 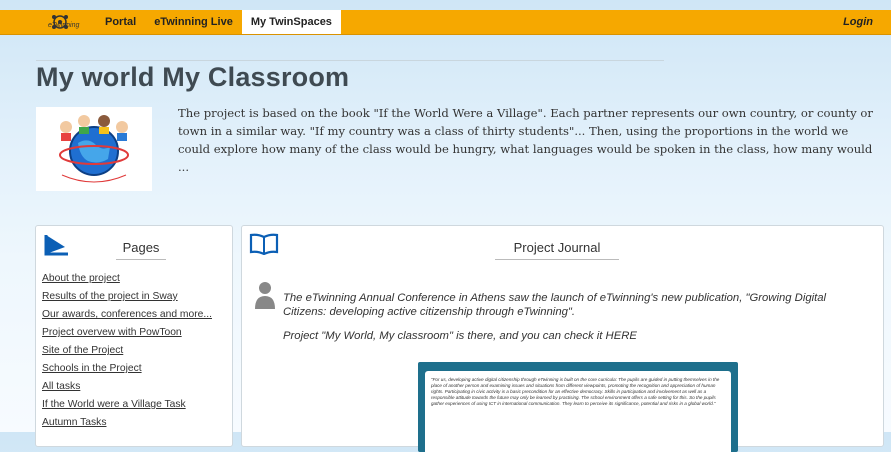 I want to click on journal-heading: Project Journal, so click(x=557, y=250).